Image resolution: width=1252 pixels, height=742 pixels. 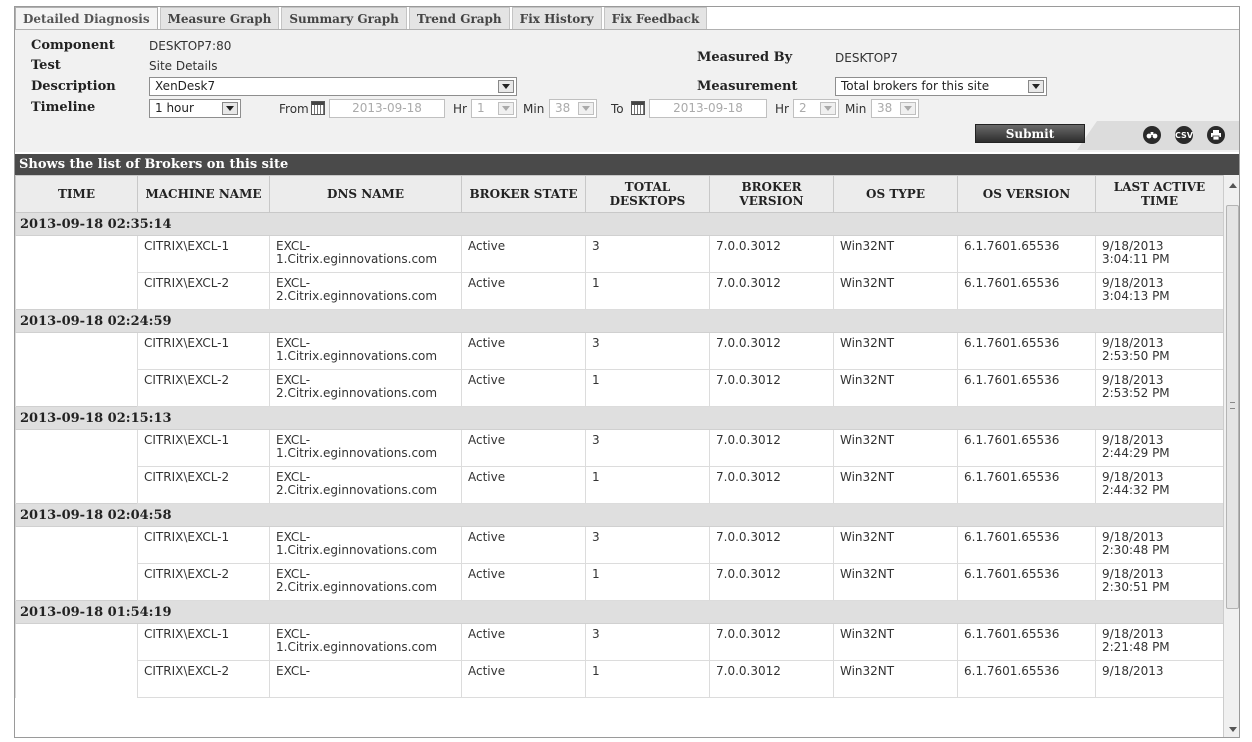 I want to click on cell-machine: CITRIX\EXCL-1, so click(x=203, y=351).